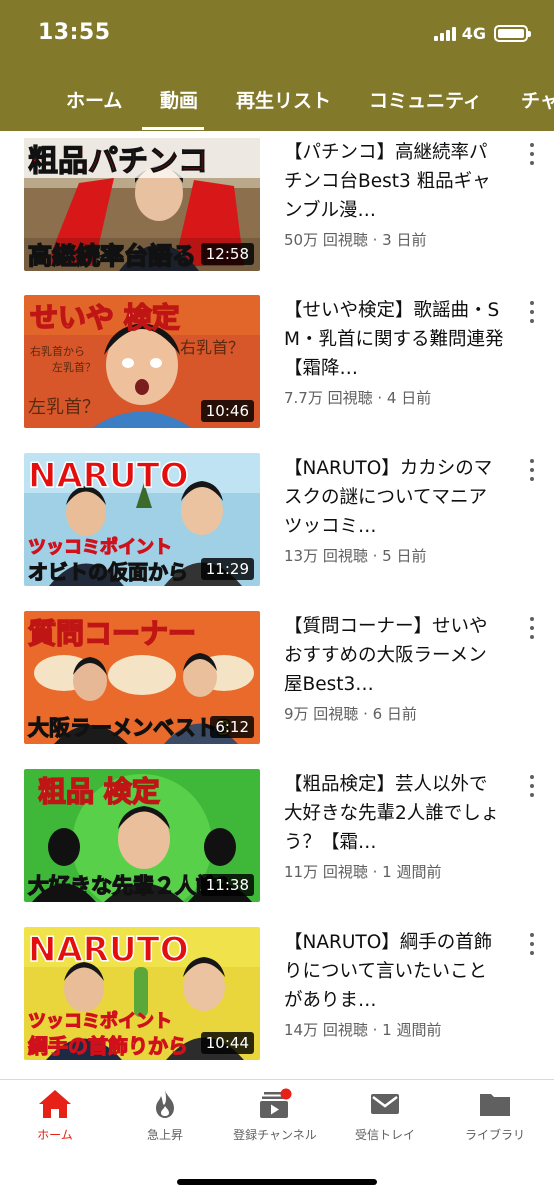 This screenshot has height=1199, width=554. I want to click on thumb-caption: 粗品パチンコ, so click(118, 161).